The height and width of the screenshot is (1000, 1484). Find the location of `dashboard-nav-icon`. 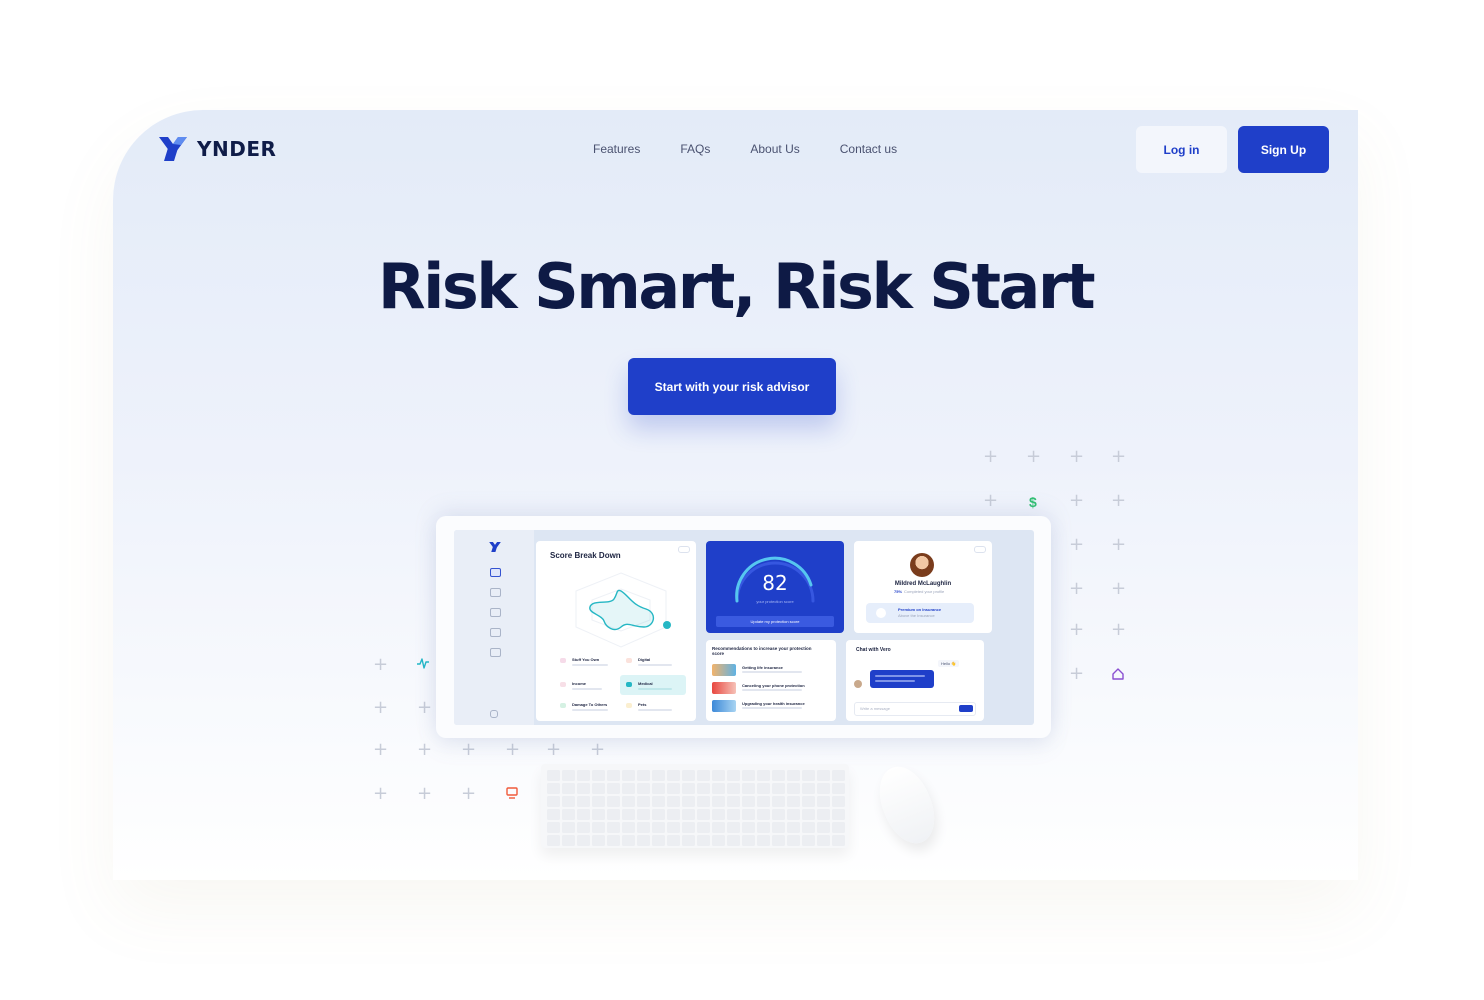

dashboard-nav-icon is located at coordinates (495, 572).